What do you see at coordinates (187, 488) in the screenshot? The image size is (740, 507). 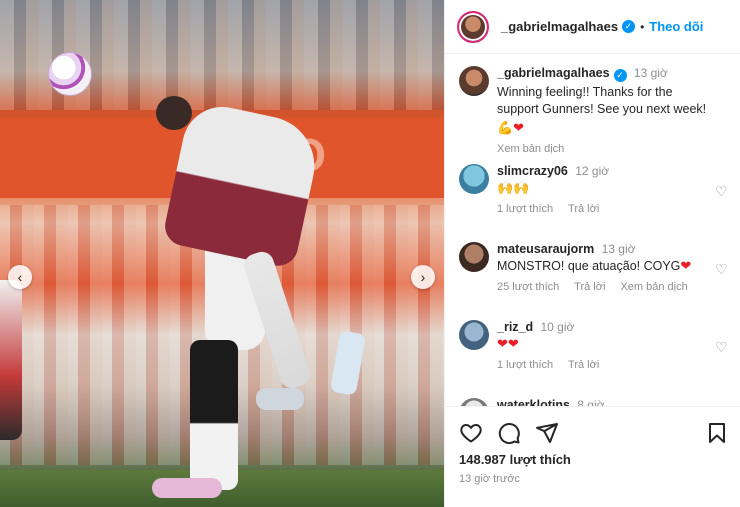 I see `player-red-boot` at bounding box center [187, 488].